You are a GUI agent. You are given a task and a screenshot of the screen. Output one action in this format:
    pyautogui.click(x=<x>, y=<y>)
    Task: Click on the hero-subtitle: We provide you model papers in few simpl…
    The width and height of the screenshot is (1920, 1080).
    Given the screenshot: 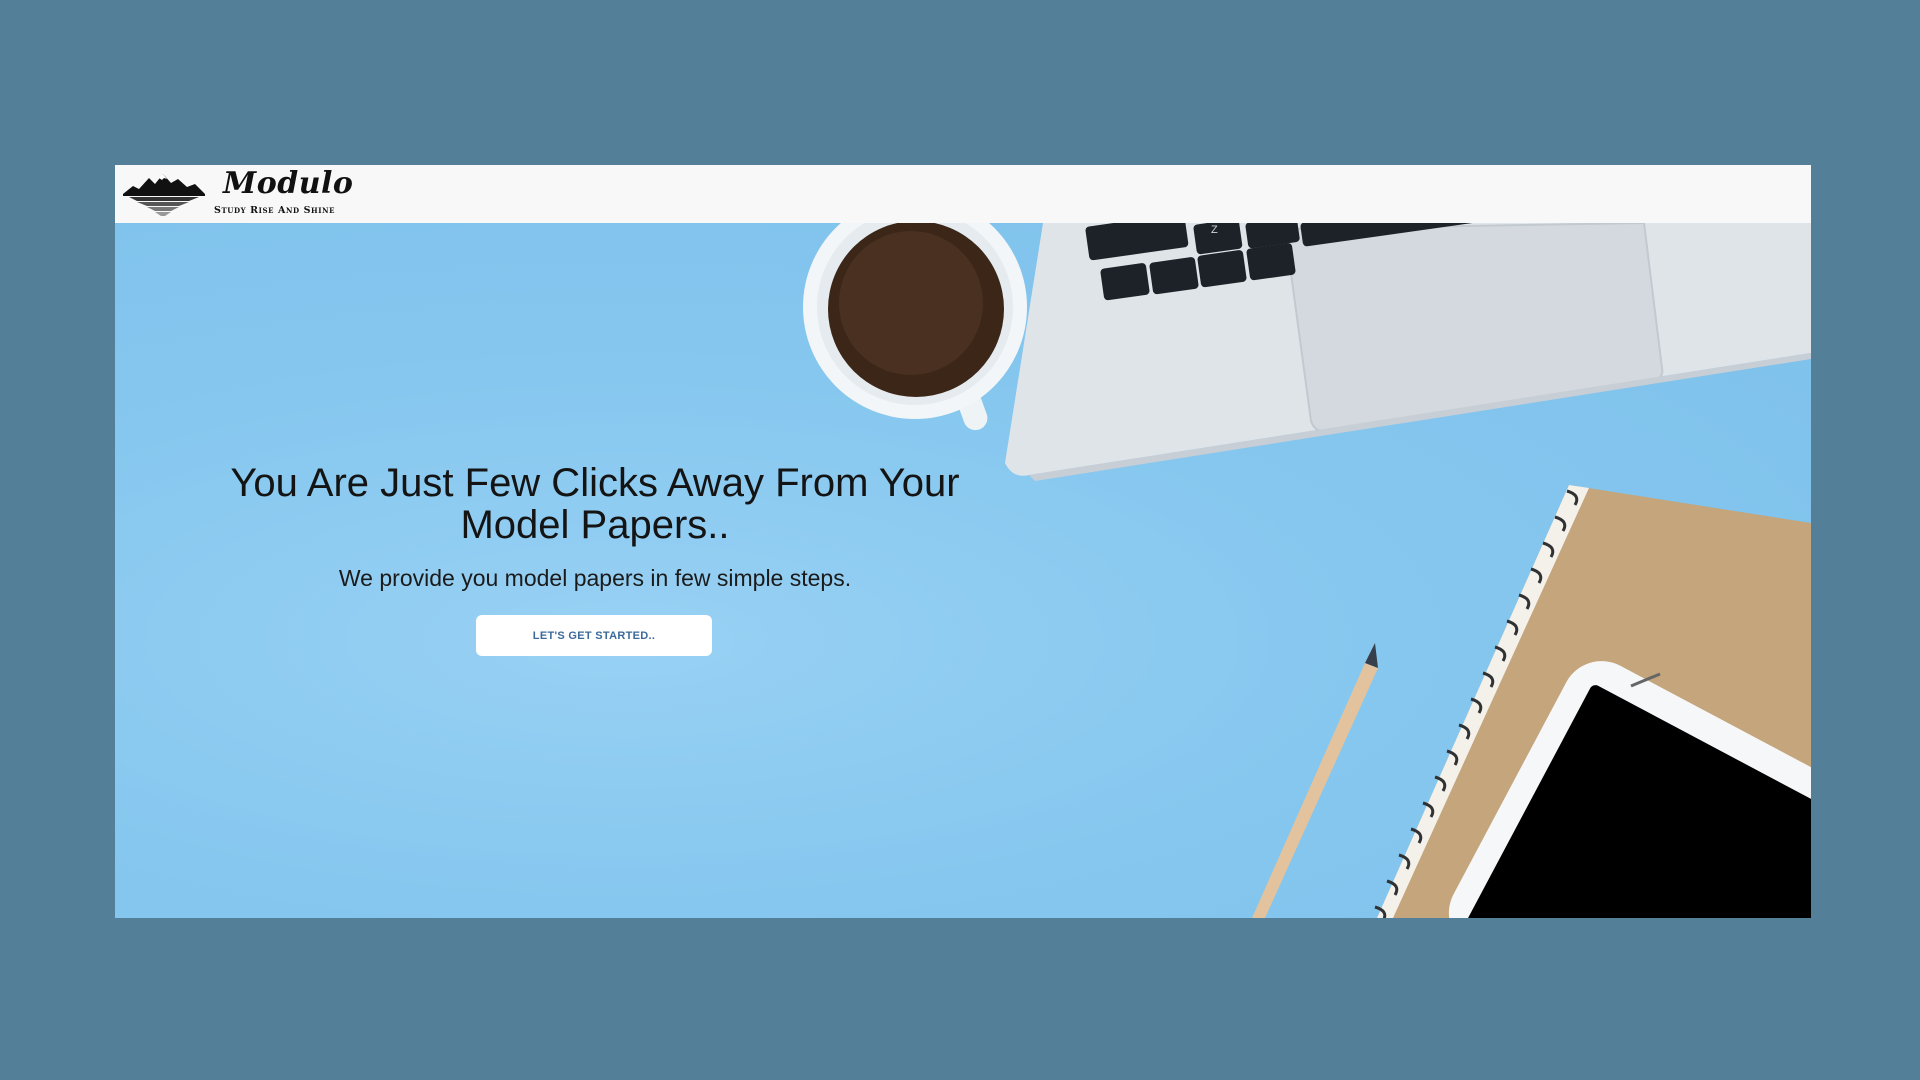 What is the action you would take?
    pyautogui.click(x=595, y=578)
    